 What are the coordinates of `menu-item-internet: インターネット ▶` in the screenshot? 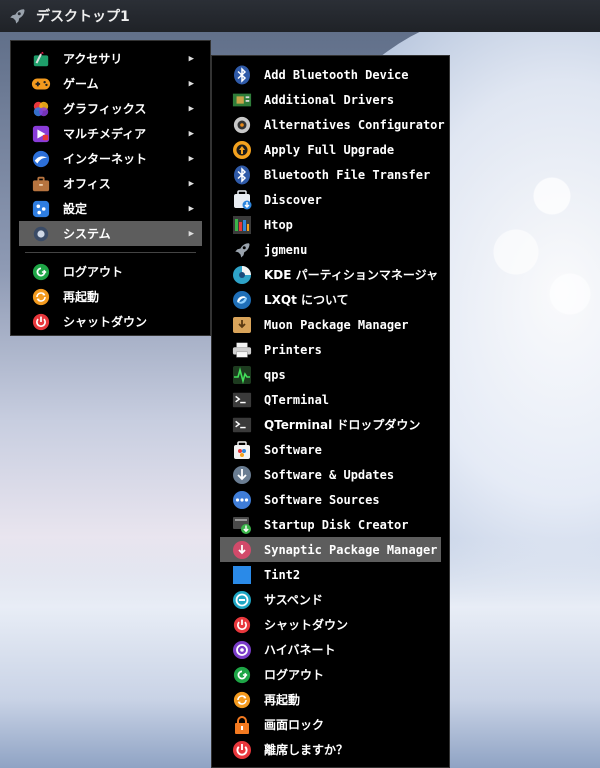 It's located at (110, 158).